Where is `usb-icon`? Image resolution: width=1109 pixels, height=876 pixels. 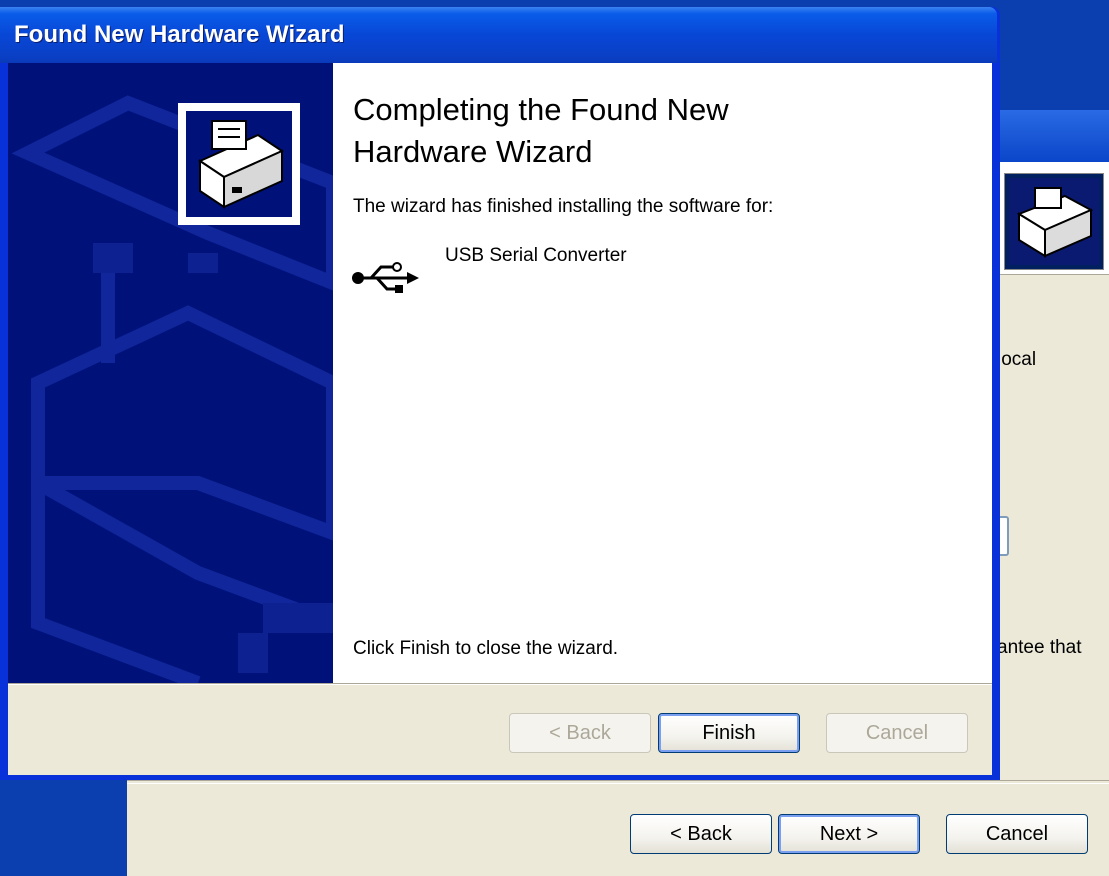 usb-icon is located at coordinates (386, 280).